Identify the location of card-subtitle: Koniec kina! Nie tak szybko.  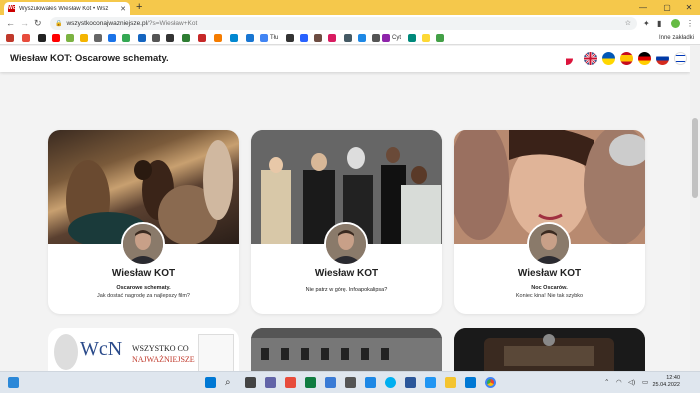
(549, 296).